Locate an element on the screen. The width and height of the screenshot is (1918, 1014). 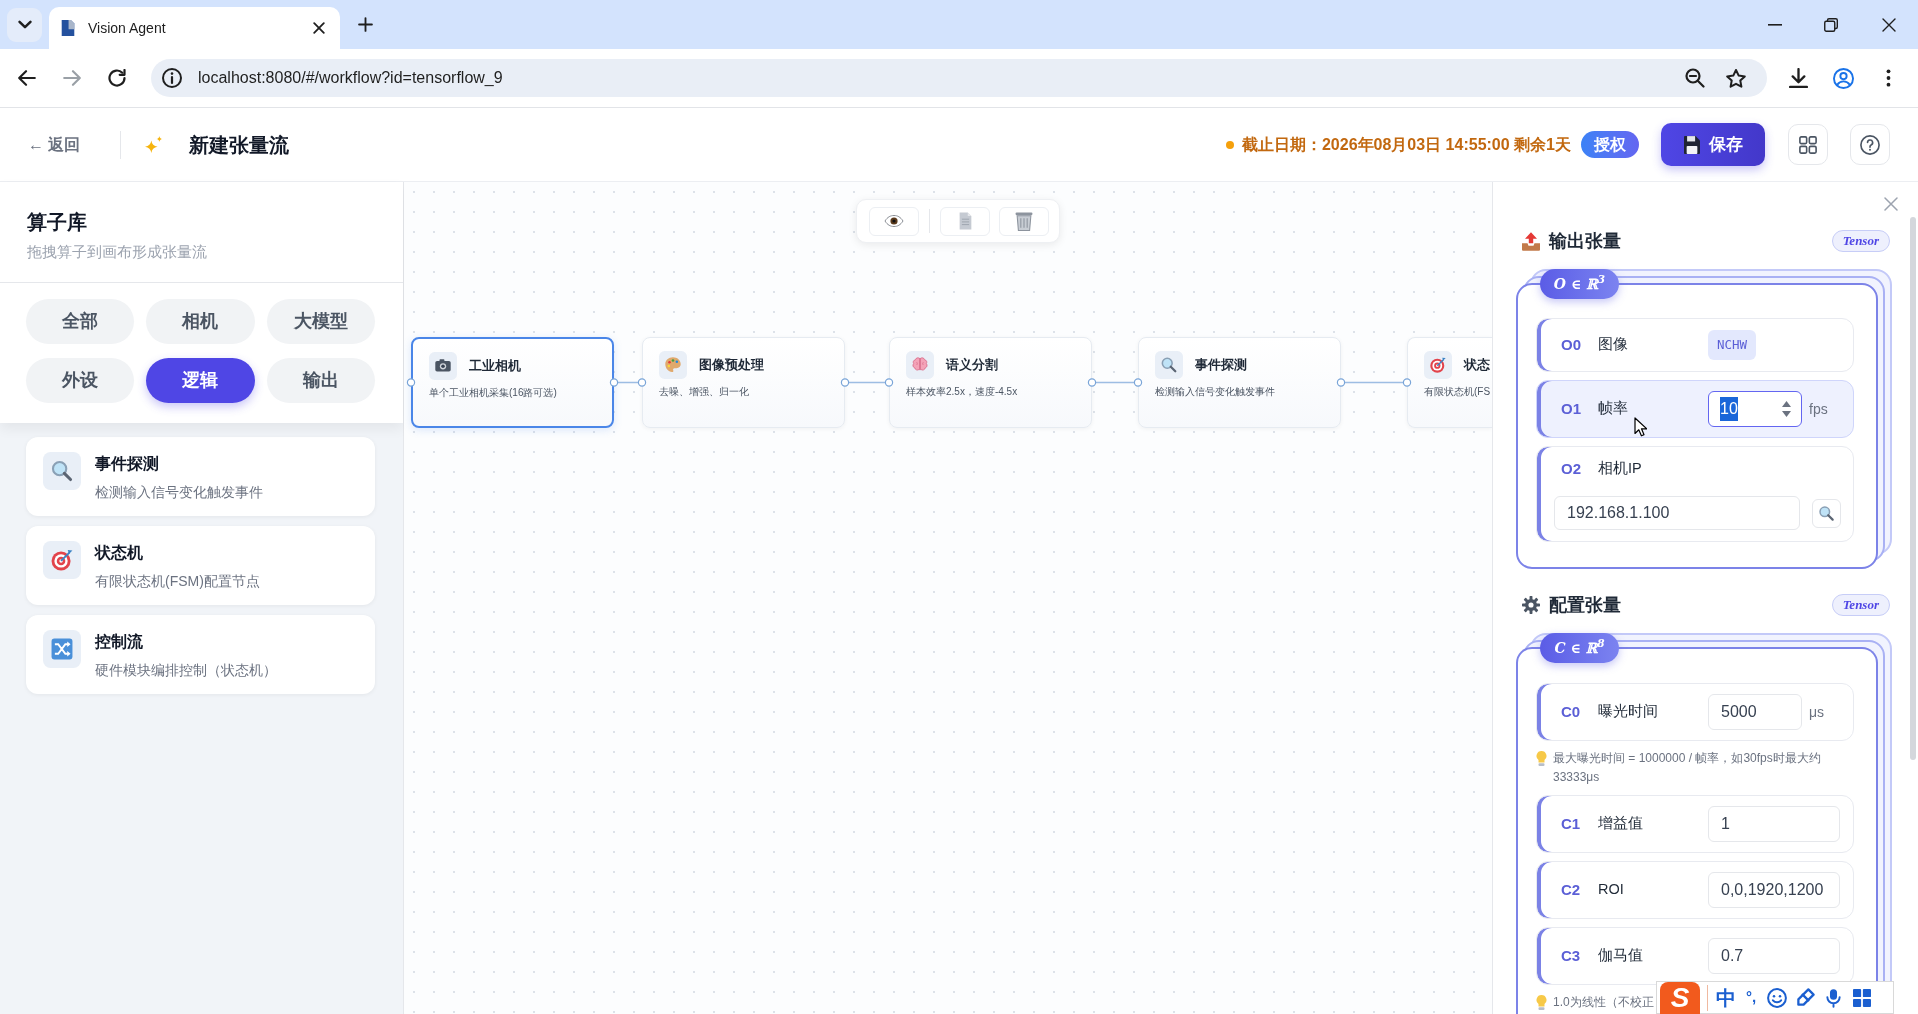
forward-icon is located at coordinates (72, 78).